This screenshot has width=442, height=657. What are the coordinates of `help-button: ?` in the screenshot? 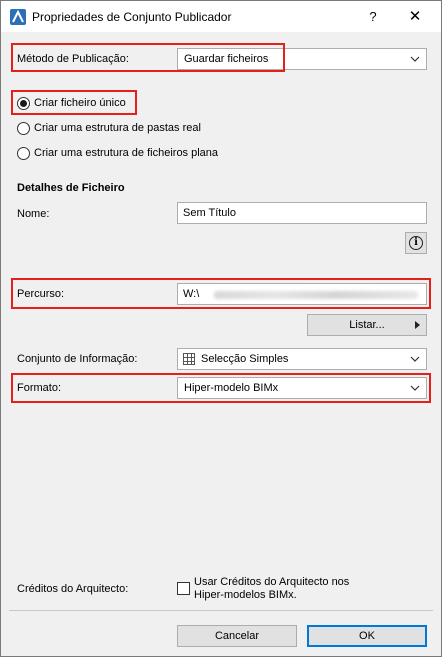 It's located at (373, 17).